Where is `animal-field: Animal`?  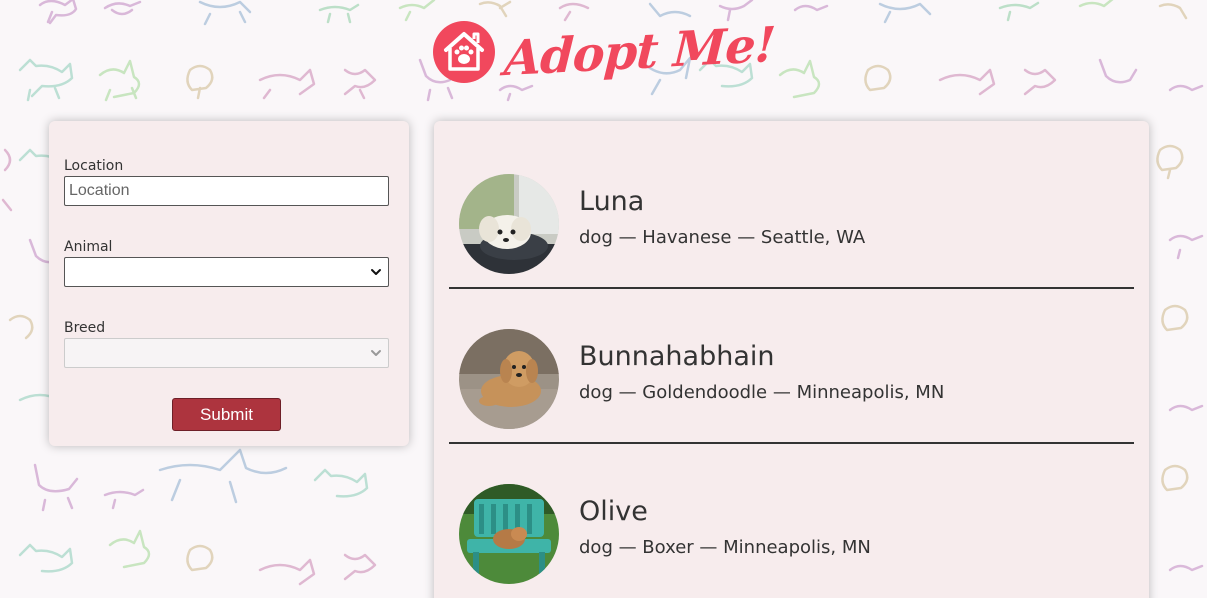
animal-field: Animal is located at coordinates (226, 262).